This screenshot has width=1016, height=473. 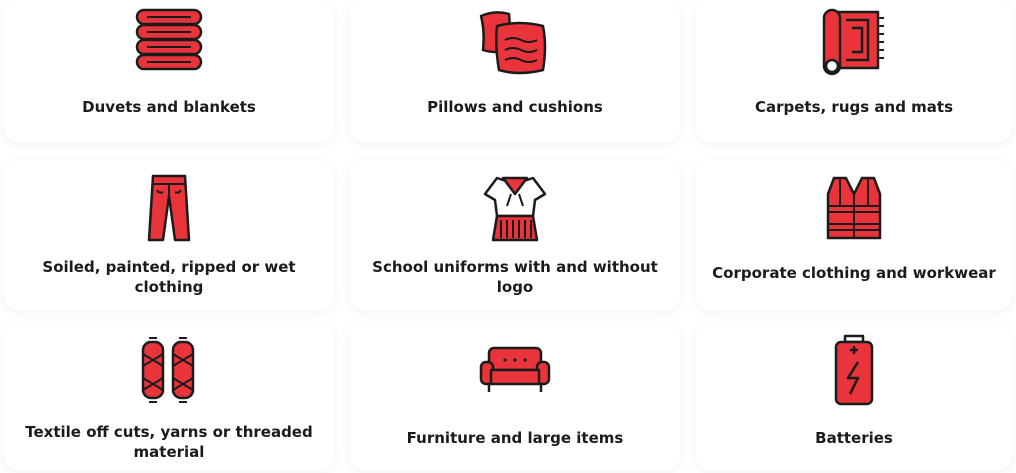 What do you see at coordinates (854, 42) in the screenshot?
I see `rolled-carpet-icon` at bounding box center [854, 42].